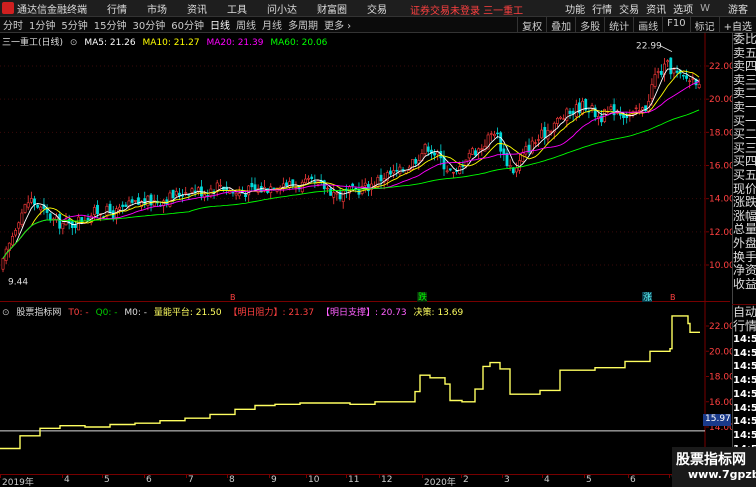 The width and height of the screenshot is (756, 487). Describe the element at coordinates (364, 313) in the screenshot. I see `support-label: 【明日支撑】: 20.73` at that location.